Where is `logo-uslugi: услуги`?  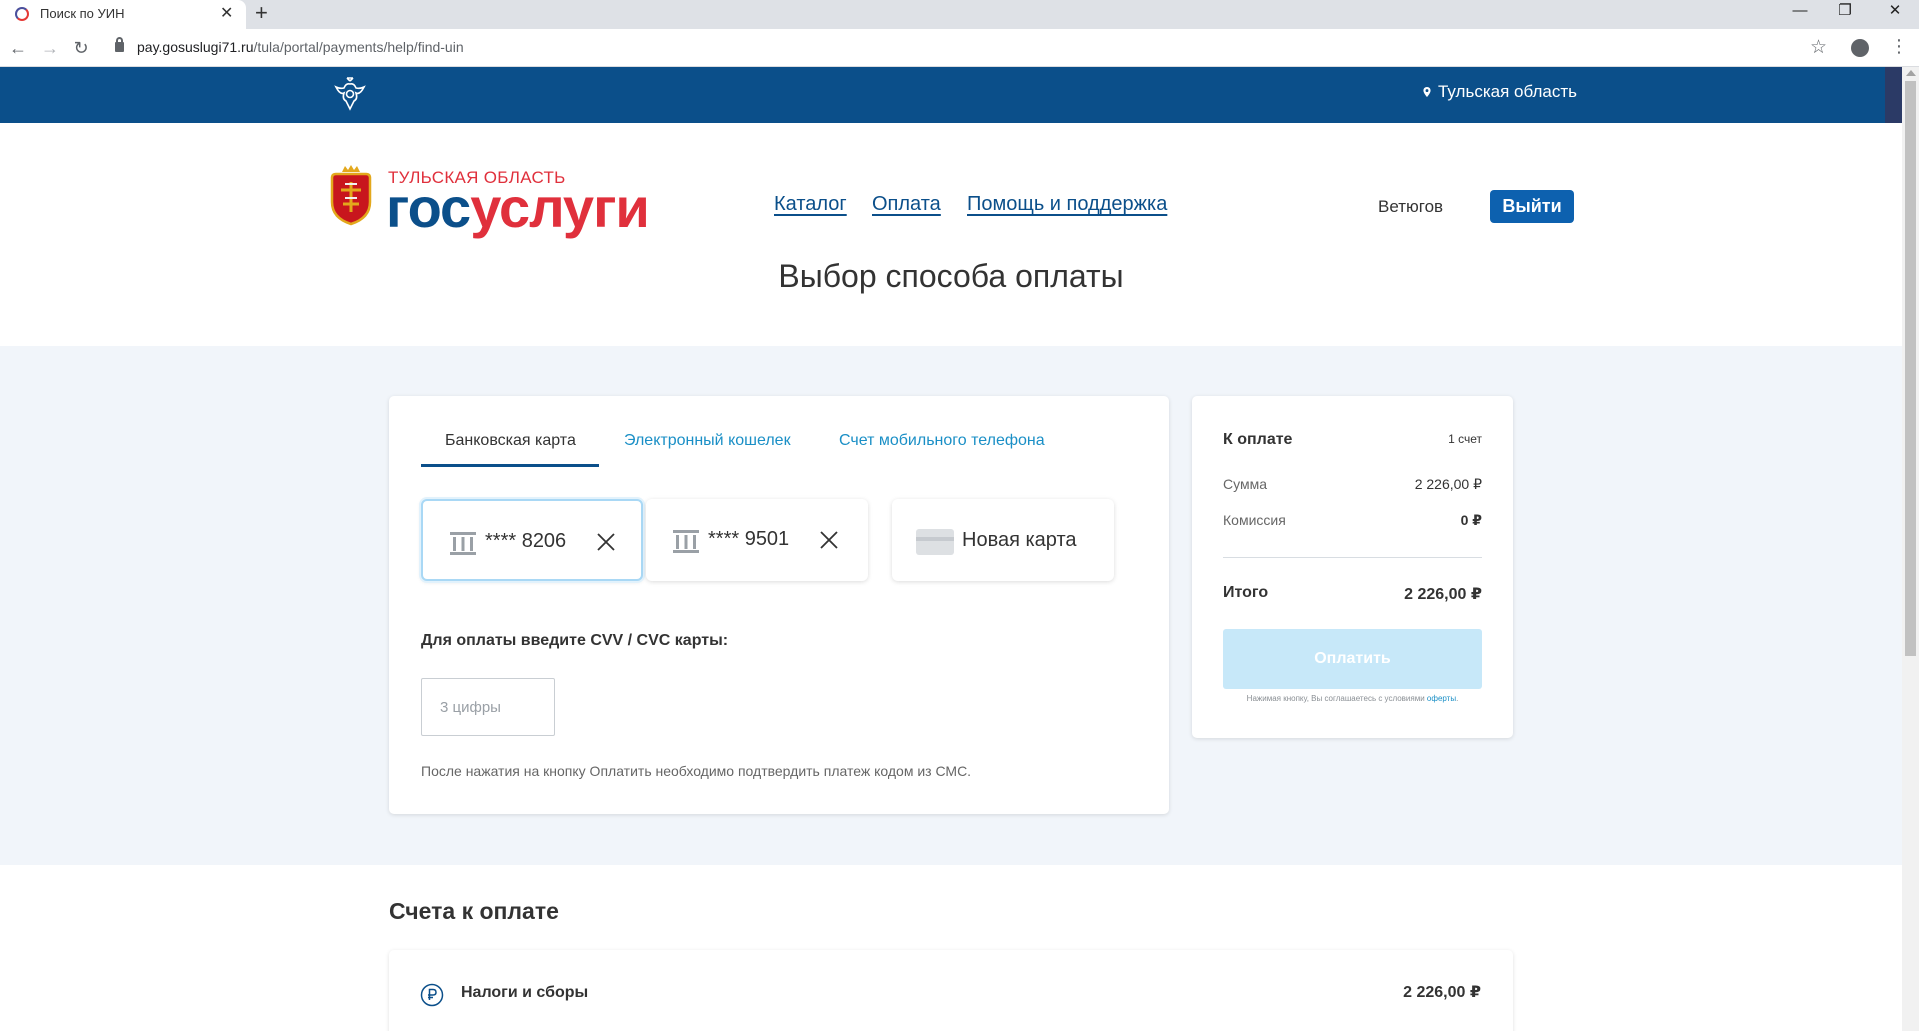
logo-uslugi: услуги is located at coordinates (560, 207).